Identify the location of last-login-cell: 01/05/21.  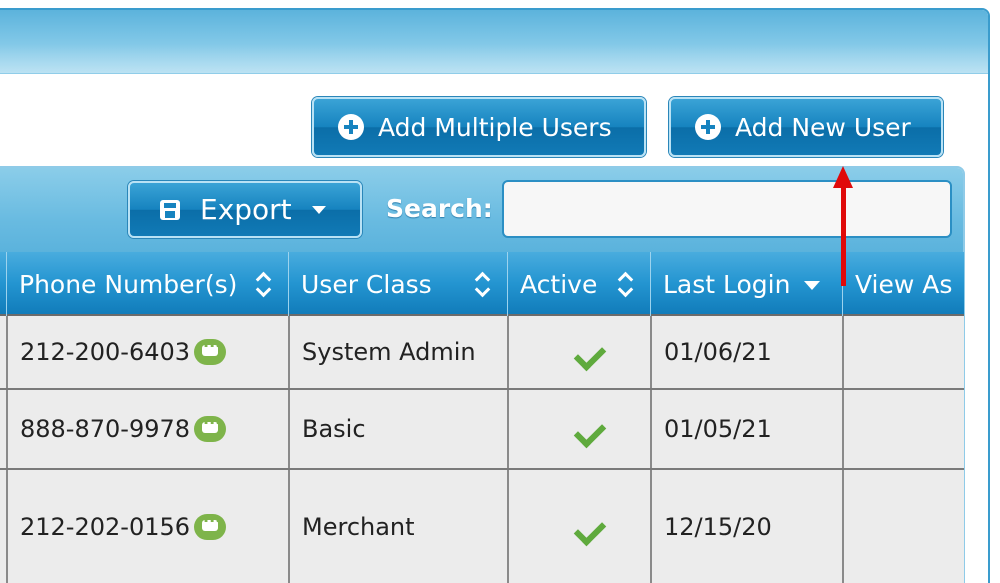
(746, 429).